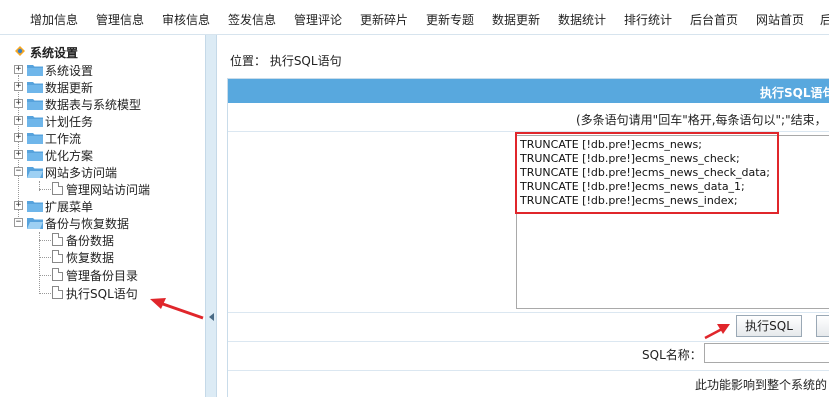  Describe the element at coordinates (186, 19) in the screenshot. I see `nav-review-info: 审核信息` at that location.